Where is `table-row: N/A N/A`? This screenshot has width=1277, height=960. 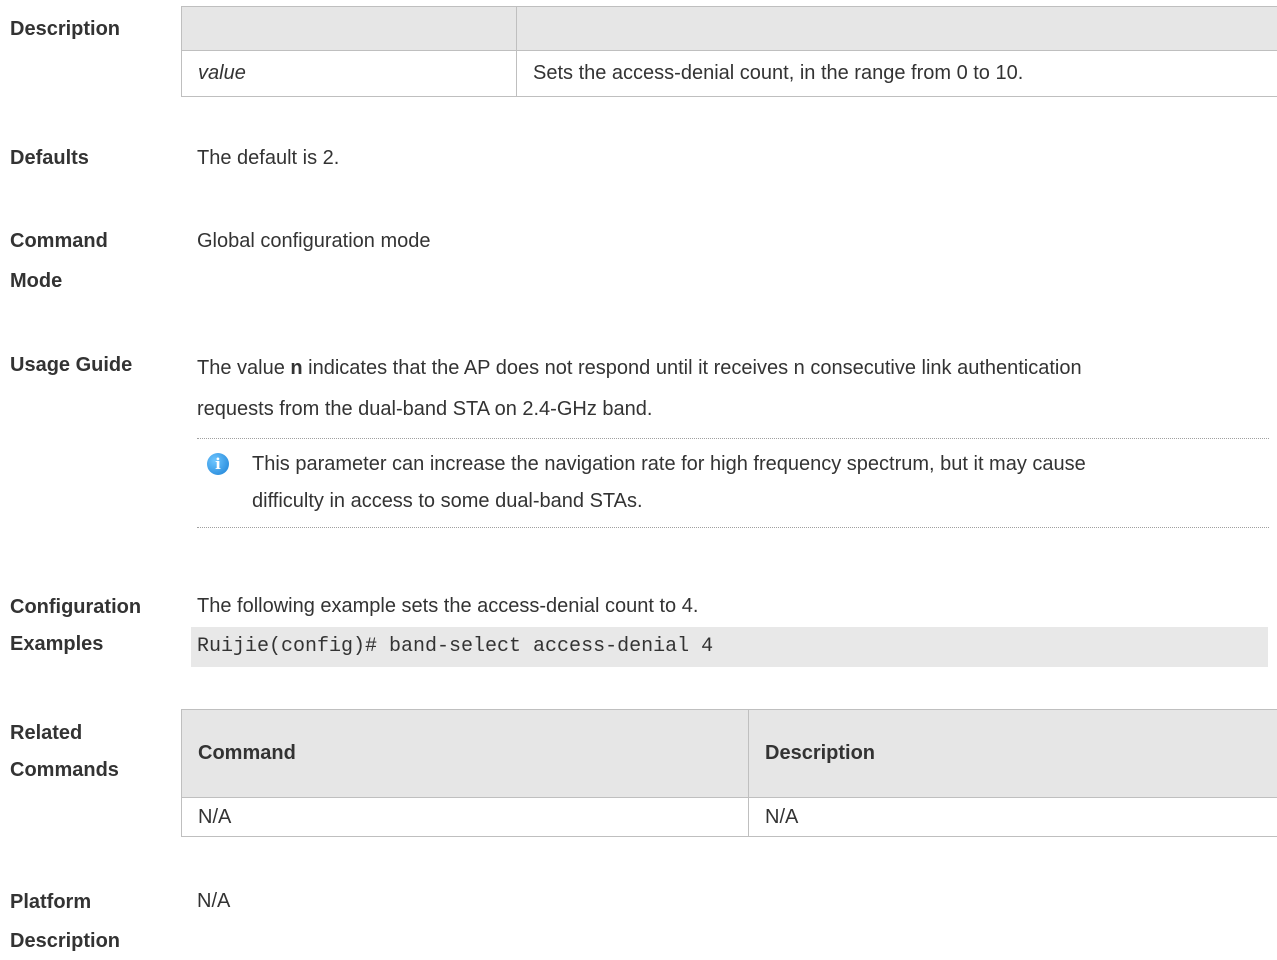
table-row: N/A N/A is located at coordinates (729, 817).